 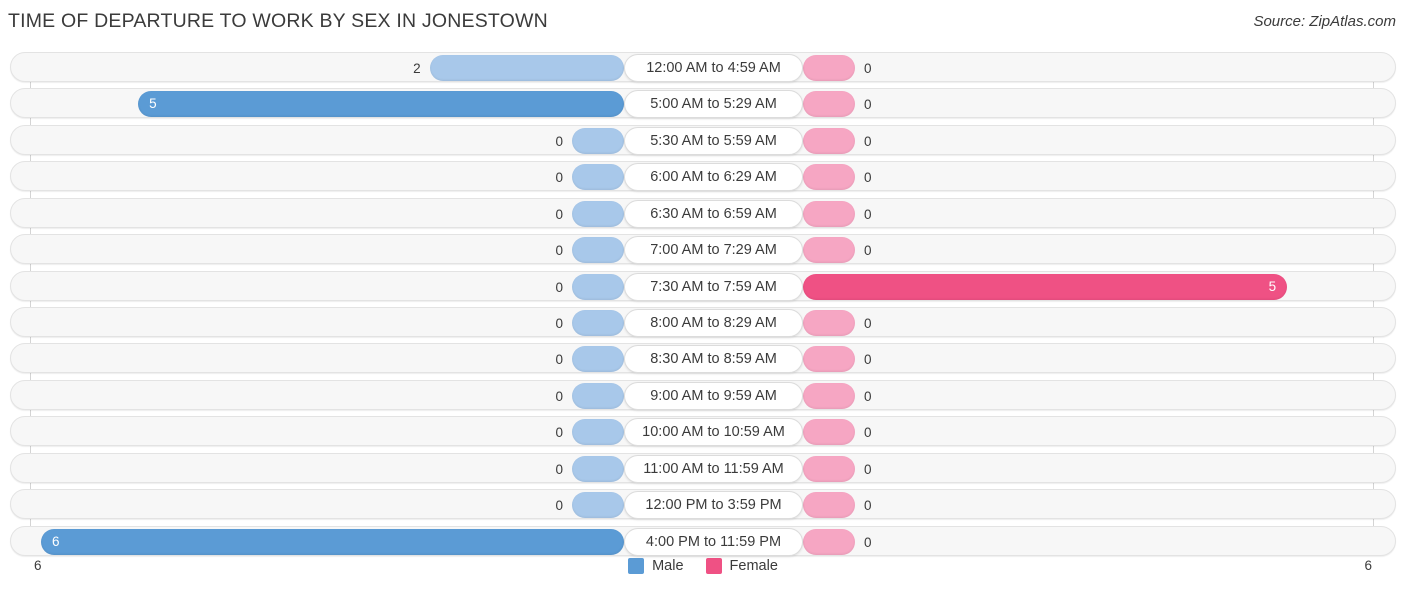 I want to click on table-row: 0 0 9:00 AM to 9:59 AM, so click(x=703, y=395).